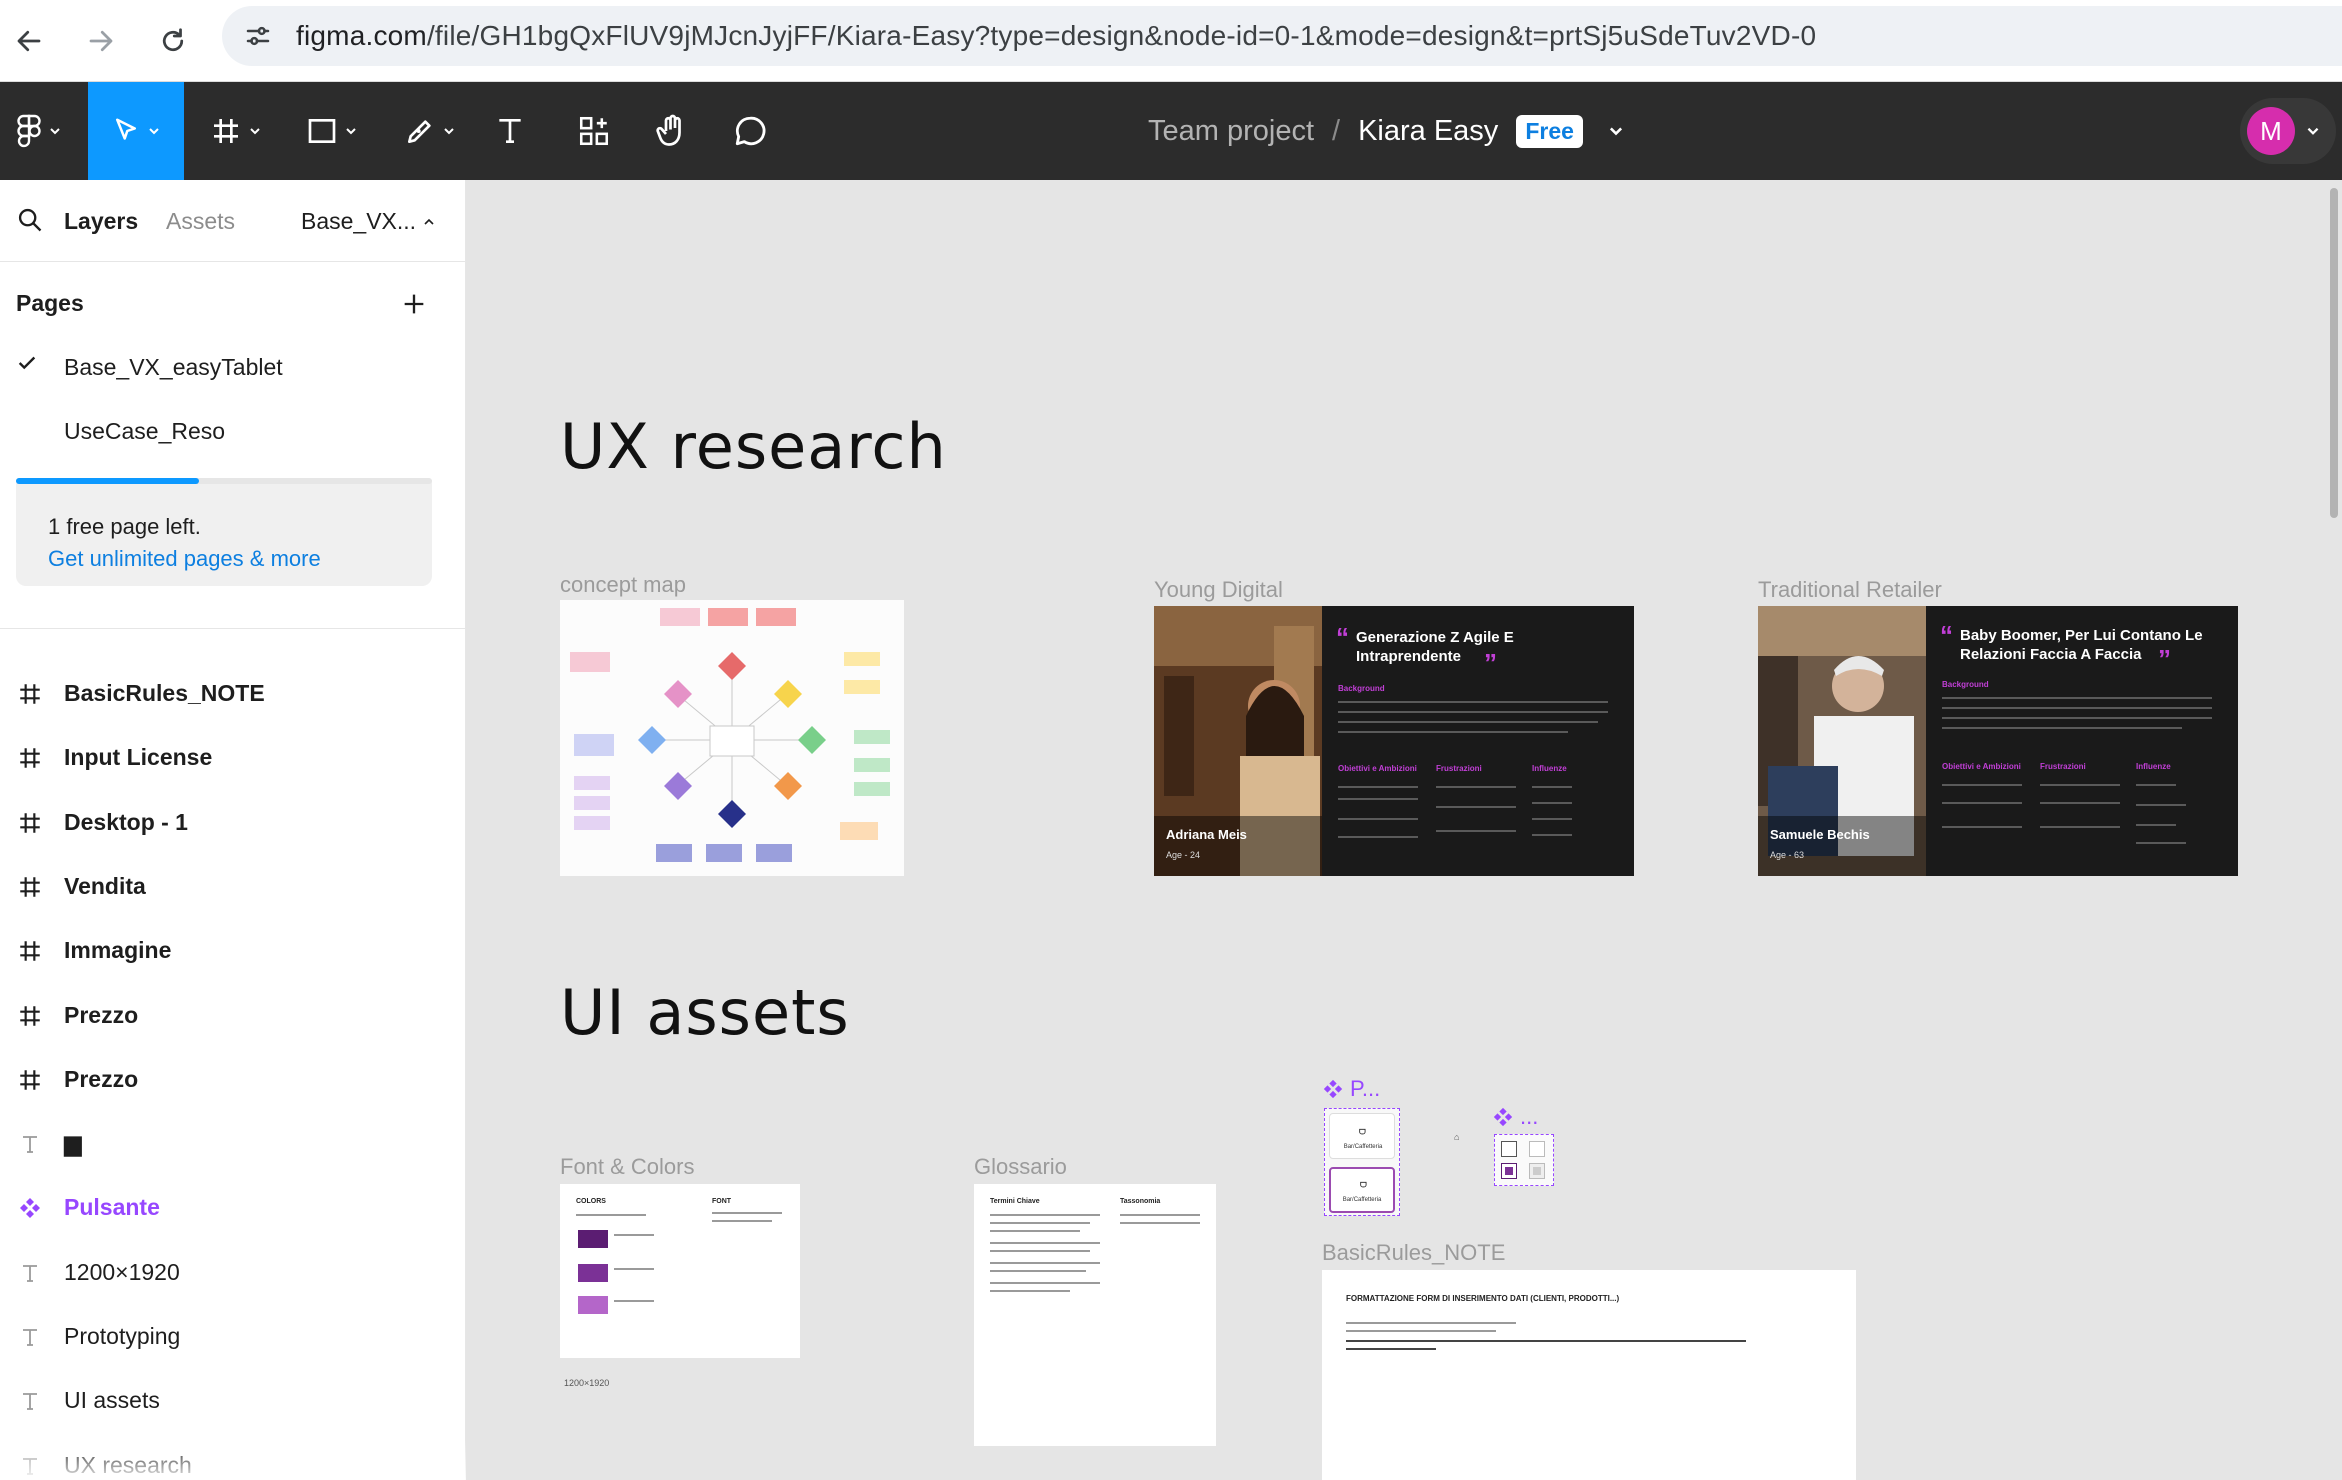 This screenshot has width=2342, height=1480. What do you see at coordinates (1524, 1160) in the screenshot?
I see `component-set-checkbox` at bounding box center [1524, 1160].